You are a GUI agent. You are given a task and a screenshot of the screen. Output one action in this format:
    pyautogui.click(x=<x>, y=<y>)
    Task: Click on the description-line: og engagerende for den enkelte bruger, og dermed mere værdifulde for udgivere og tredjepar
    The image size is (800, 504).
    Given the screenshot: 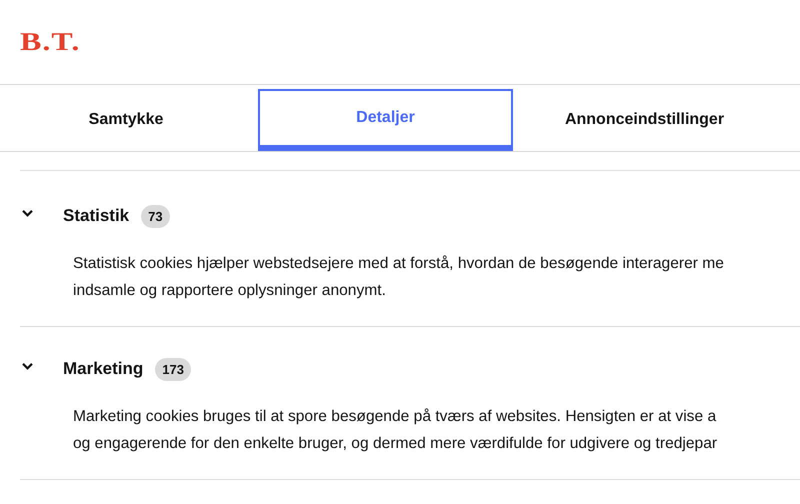 What is the action you would take?
    pyautogui.click(x=395, y=444)
    